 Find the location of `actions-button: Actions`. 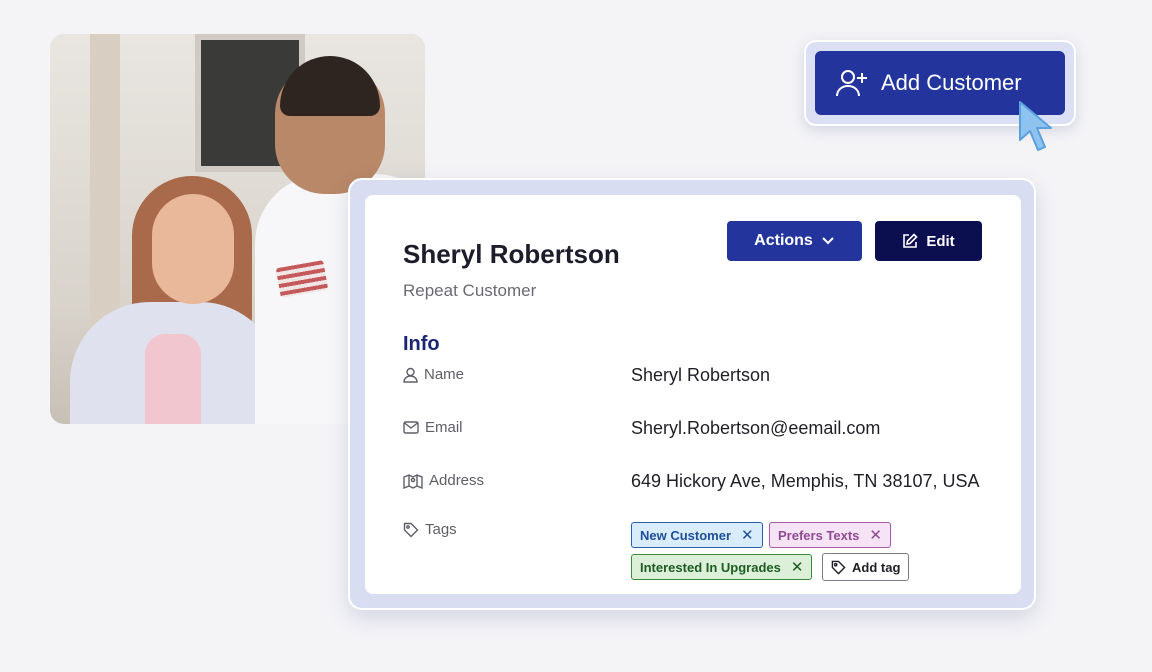

actions-button: Actions is located at coordinates (794, 241).